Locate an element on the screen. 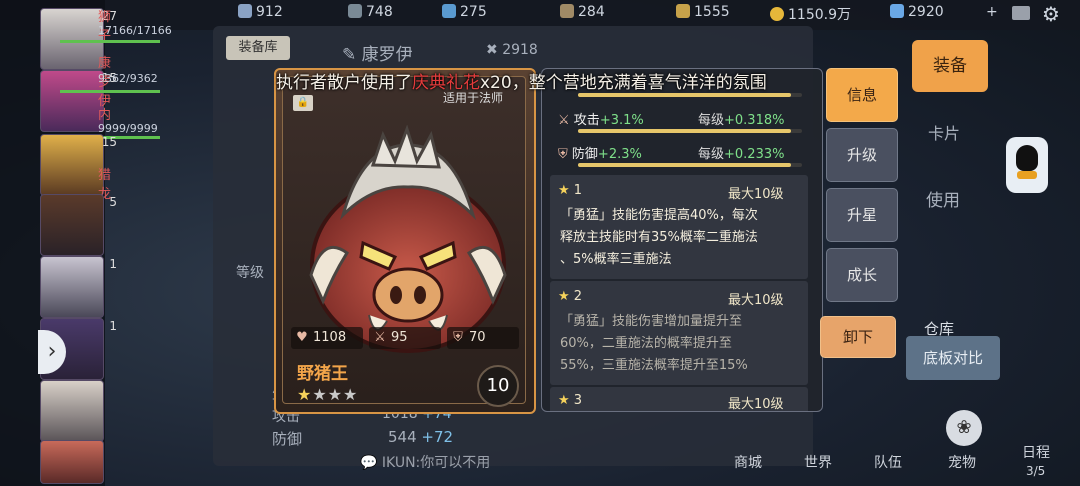 The width and height of the screenshot is (1080, 486). card-label: 卡片 is located at coordinates (944, 133).